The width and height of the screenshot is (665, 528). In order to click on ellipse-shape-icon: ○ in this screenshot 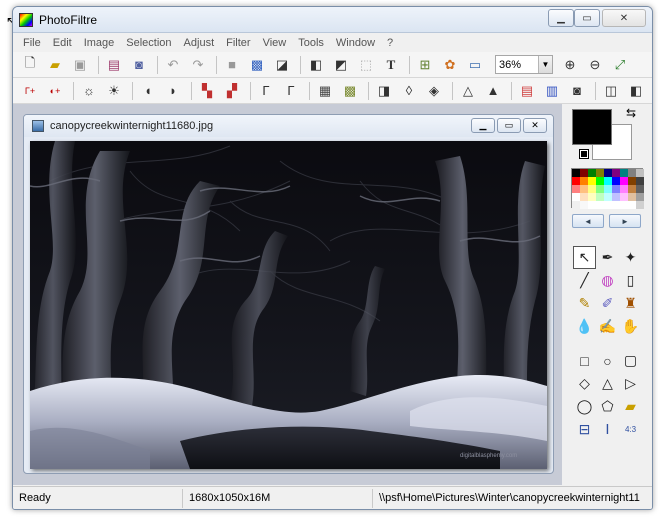, I will do `click(607, 360)`.